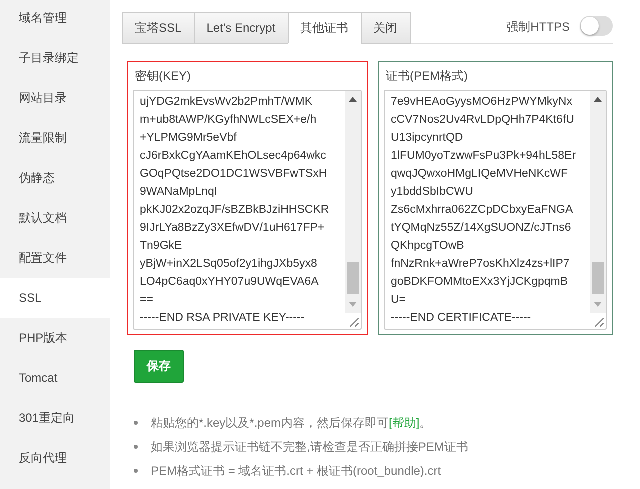 The width and height of the screenshot is (640, 489). What do you see at coordinates (538, 27) in the screenshot?
I see `force-https-label: 强制HTTPS` at bounding box center [538, 27].